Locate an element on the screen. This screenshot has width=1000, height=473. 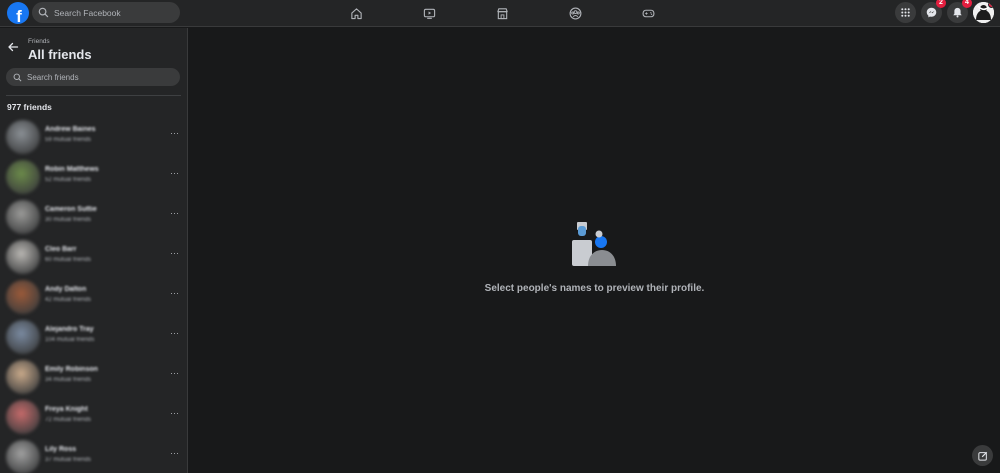
compose-icon is located at coordinates (982, 456).